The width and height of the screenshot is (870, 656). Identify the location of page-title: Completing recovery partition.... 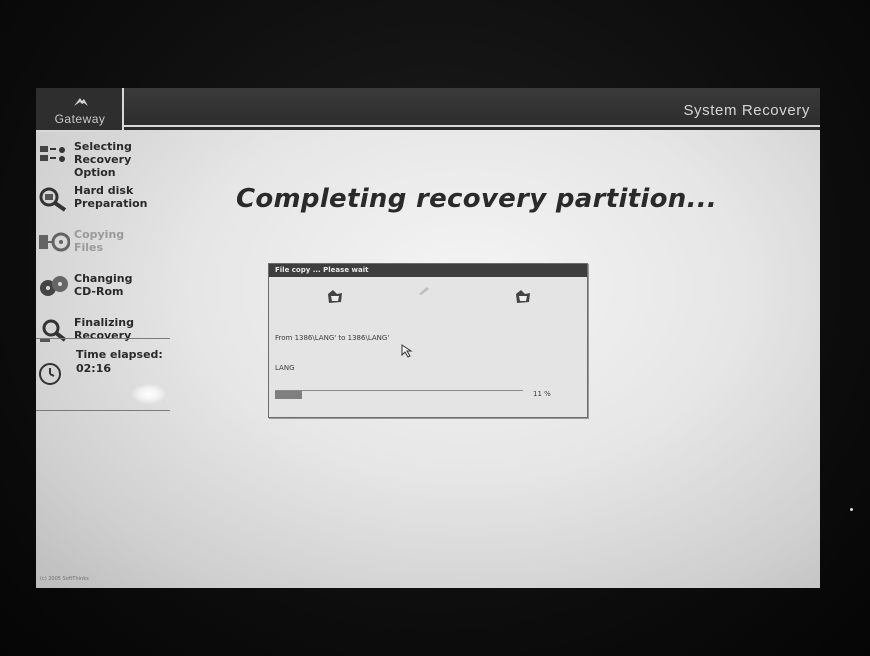
(477, 199).